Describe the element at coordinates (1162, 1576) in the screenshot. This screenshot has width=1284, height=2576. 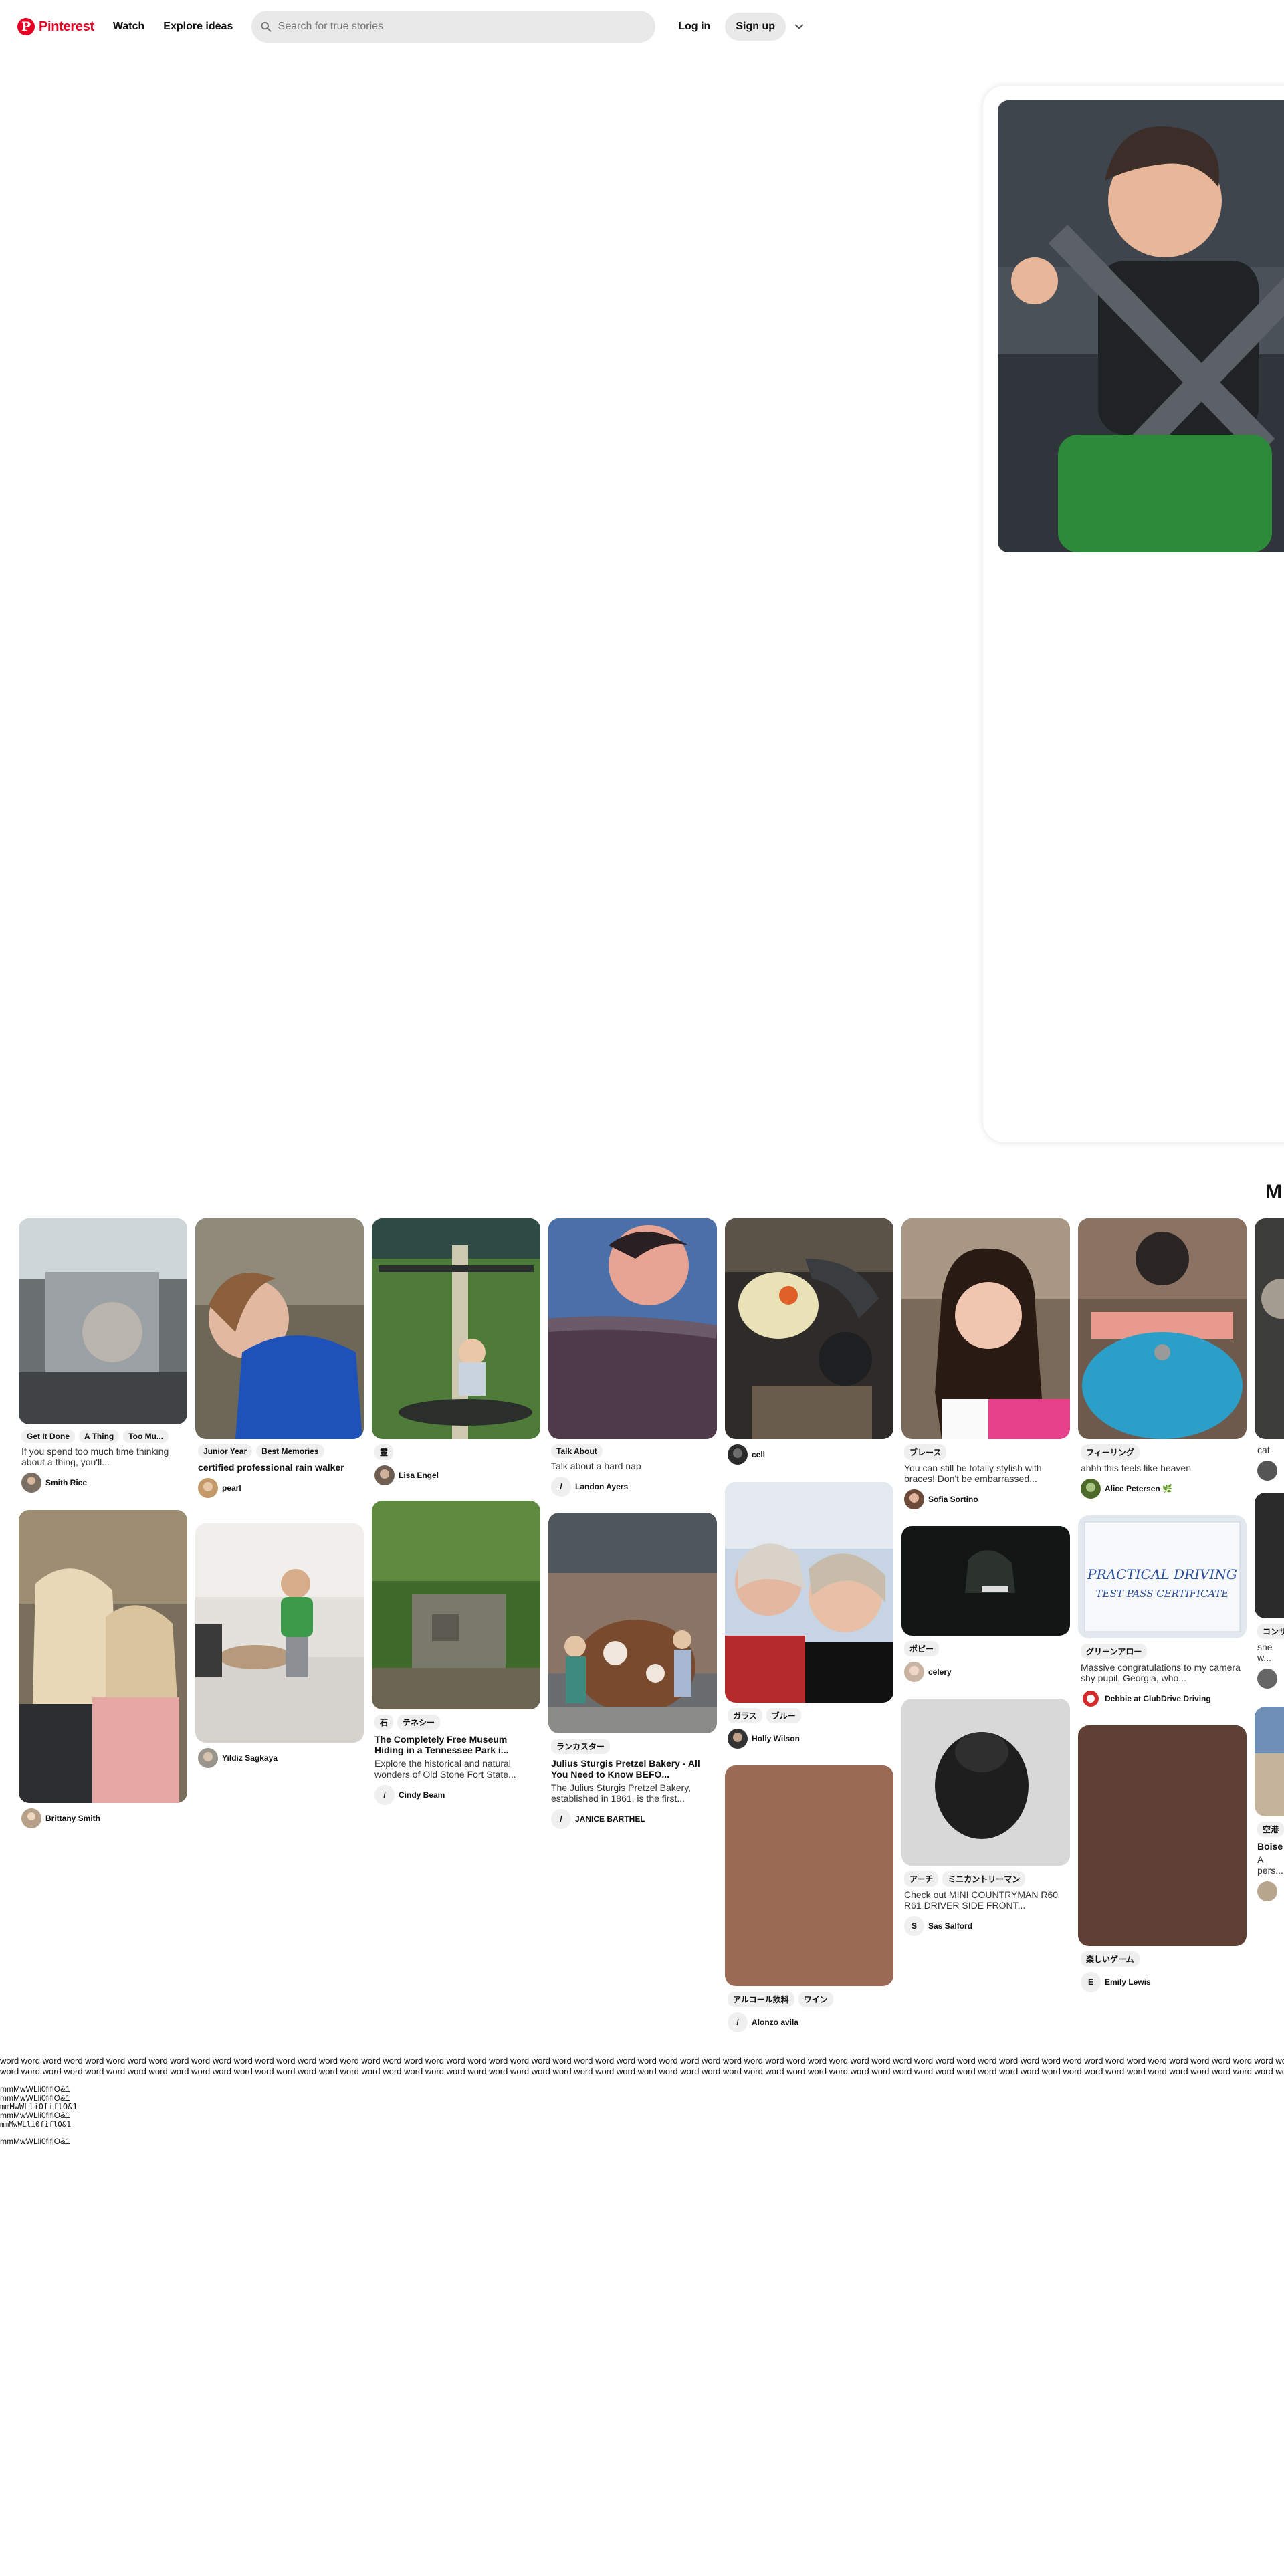
I see `pin-image: PRACTICAL DRIVING TEST PASS CERTIFICATE` at that location.